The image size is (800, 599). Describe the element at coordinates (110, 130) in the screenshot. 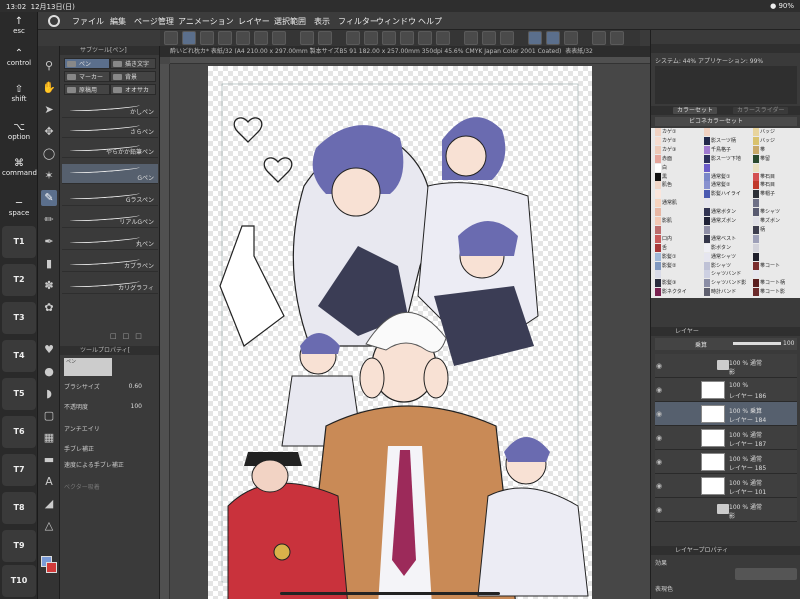

I see `brush-item: さらペン` at that location.